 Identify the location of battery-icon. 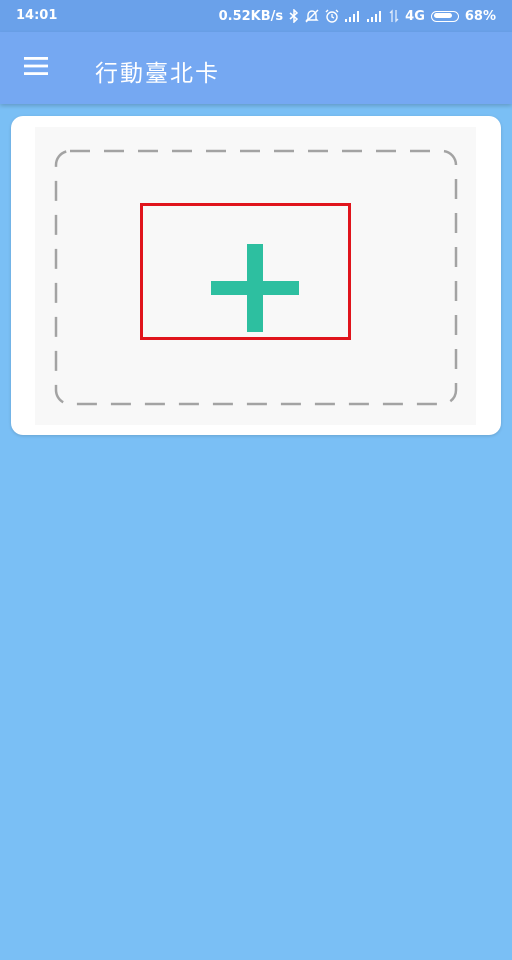
(444, 16).